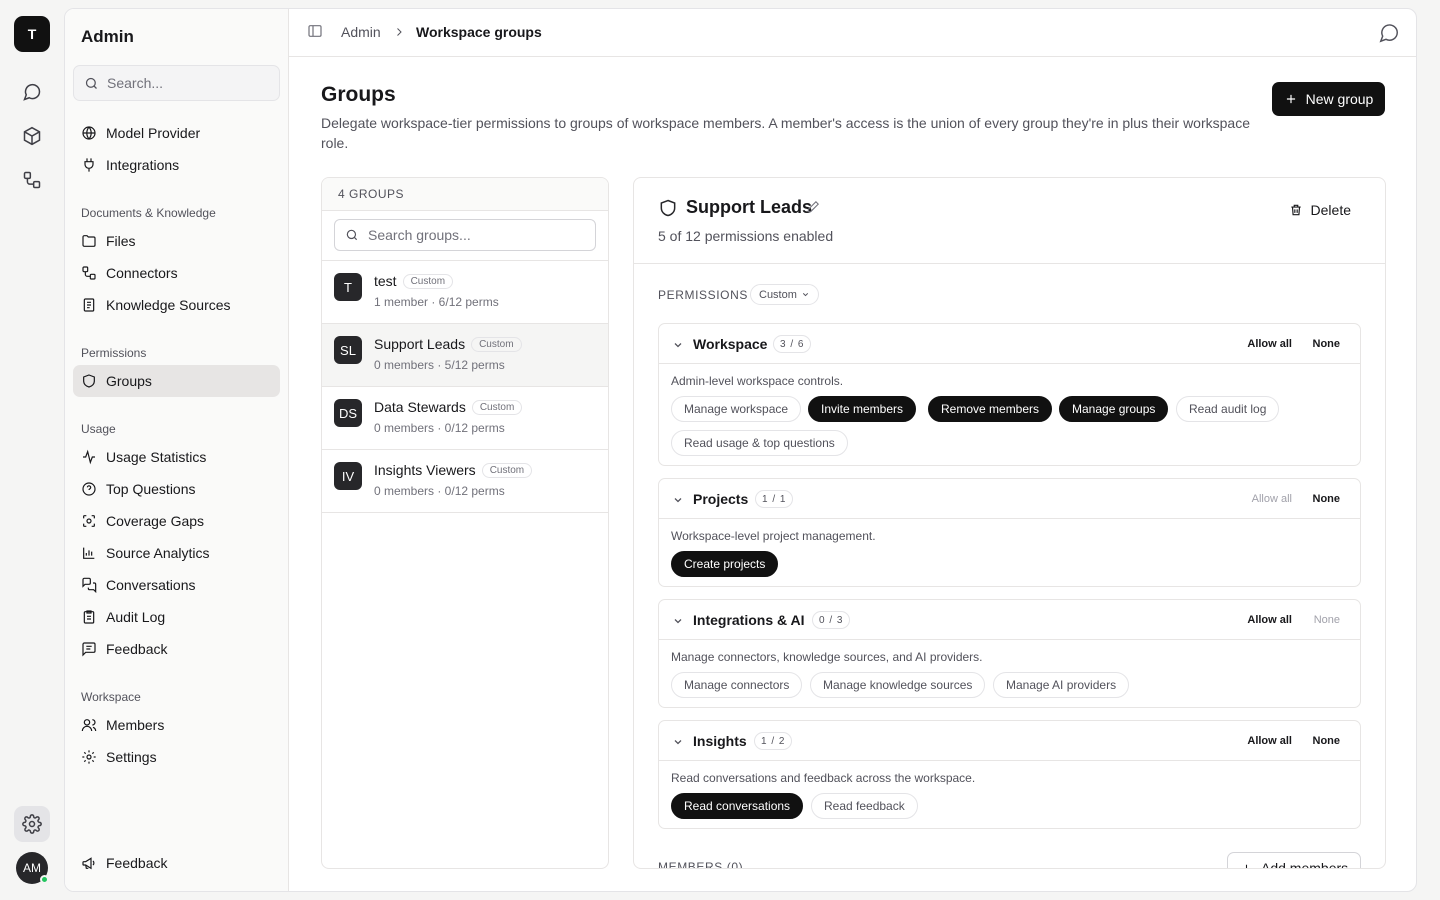 The image size is (1440, 900). I want to click on globe-icon, so click(89, 133).